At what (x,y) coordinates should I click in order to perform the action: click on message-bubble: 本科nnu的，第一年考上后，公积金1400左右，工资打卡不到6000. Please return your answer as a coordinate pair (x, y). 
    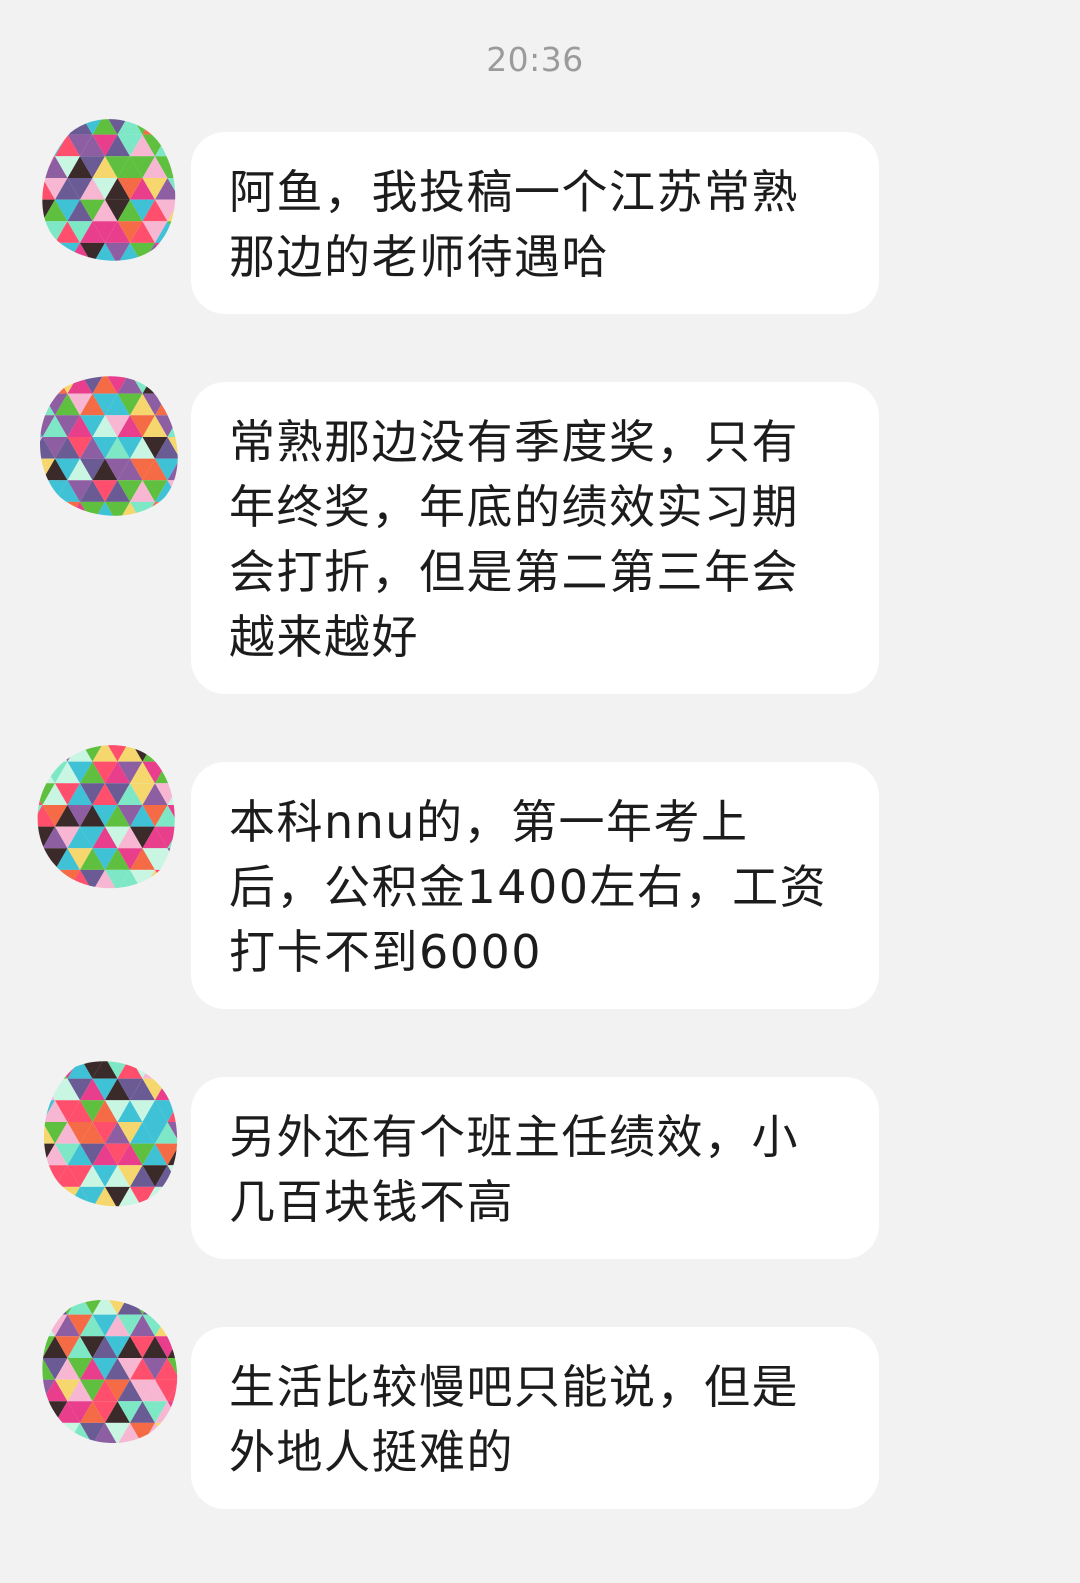
    Looking at the image, I should click on (535, 885).